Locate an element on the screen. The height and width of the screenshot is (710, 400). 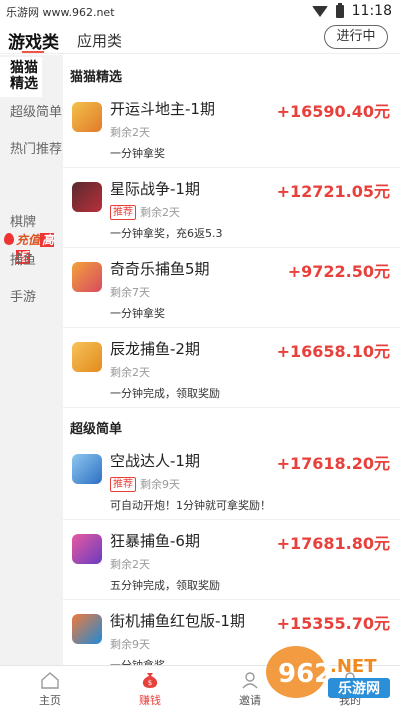
battery-icon is located at coordinates (339, 10).